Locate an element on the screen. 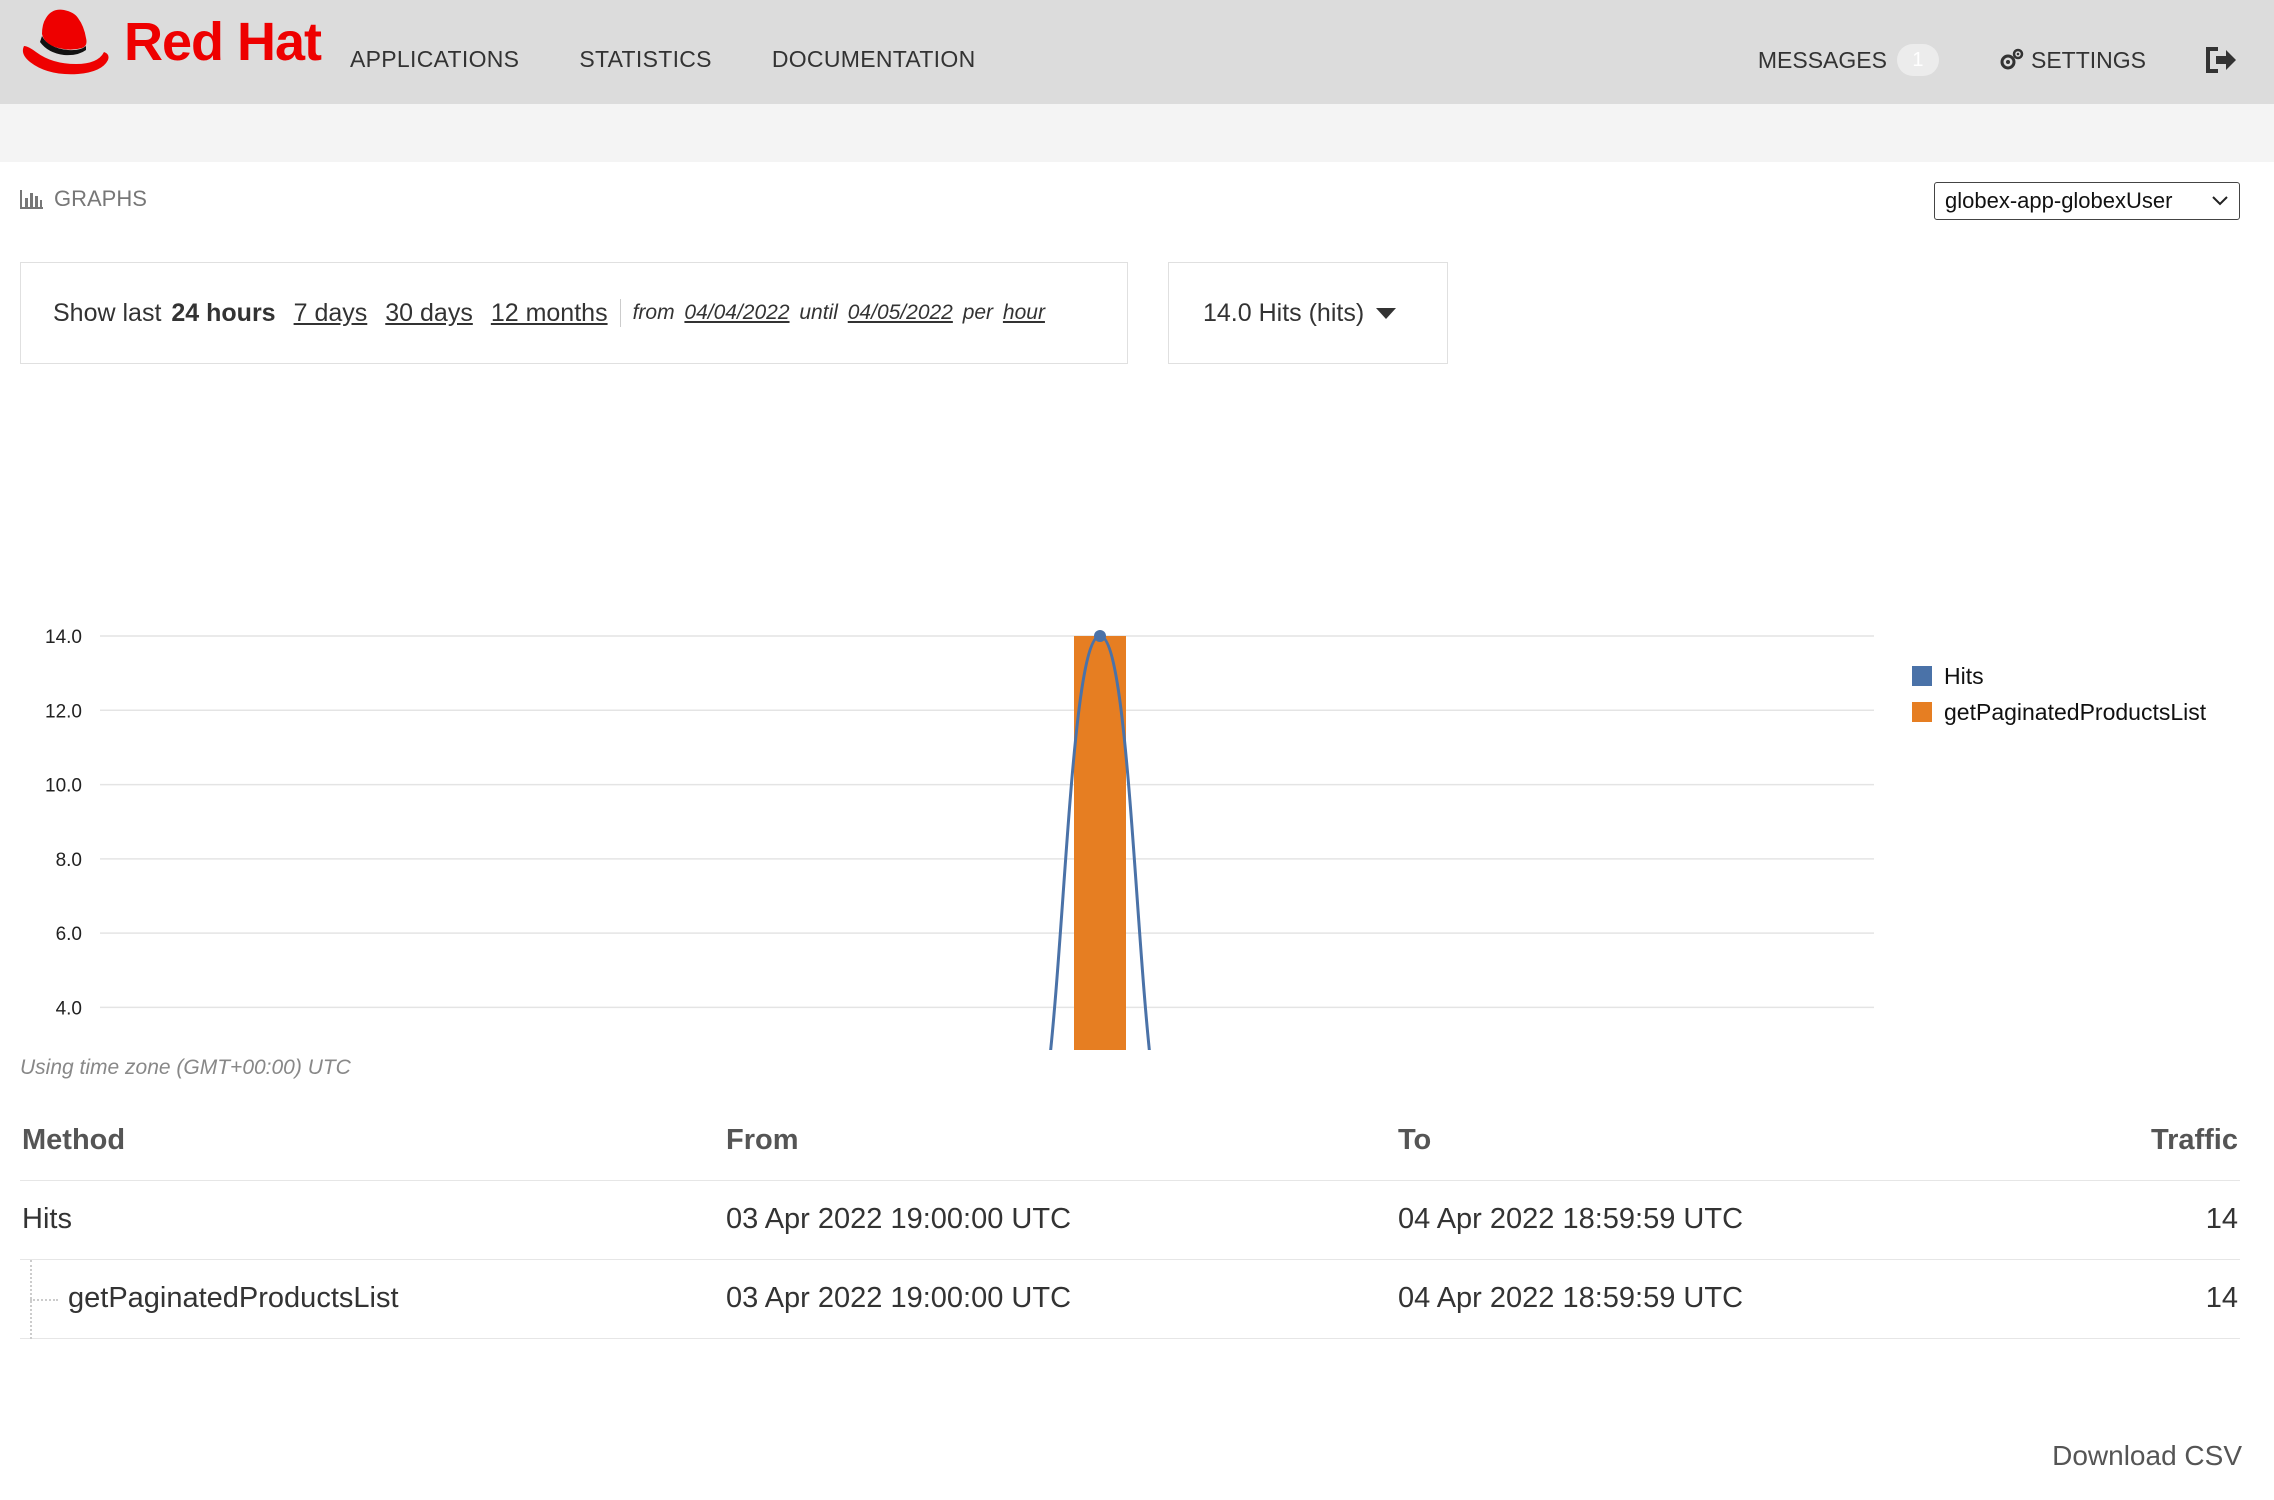 The width and height of the screenshot is (2274, 1500). series-line-hits is located at coordinates (1100, 842).